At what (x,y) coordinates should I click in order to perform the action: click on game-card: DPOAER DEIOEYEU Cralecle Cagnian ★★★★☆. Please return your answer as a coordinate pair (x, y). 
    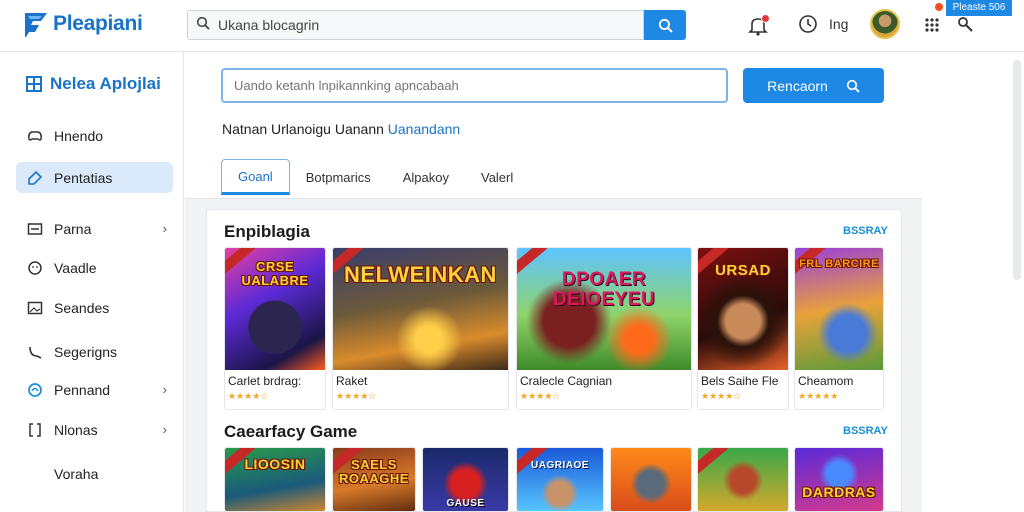
    Looking at the image, I should click on (604, 328).